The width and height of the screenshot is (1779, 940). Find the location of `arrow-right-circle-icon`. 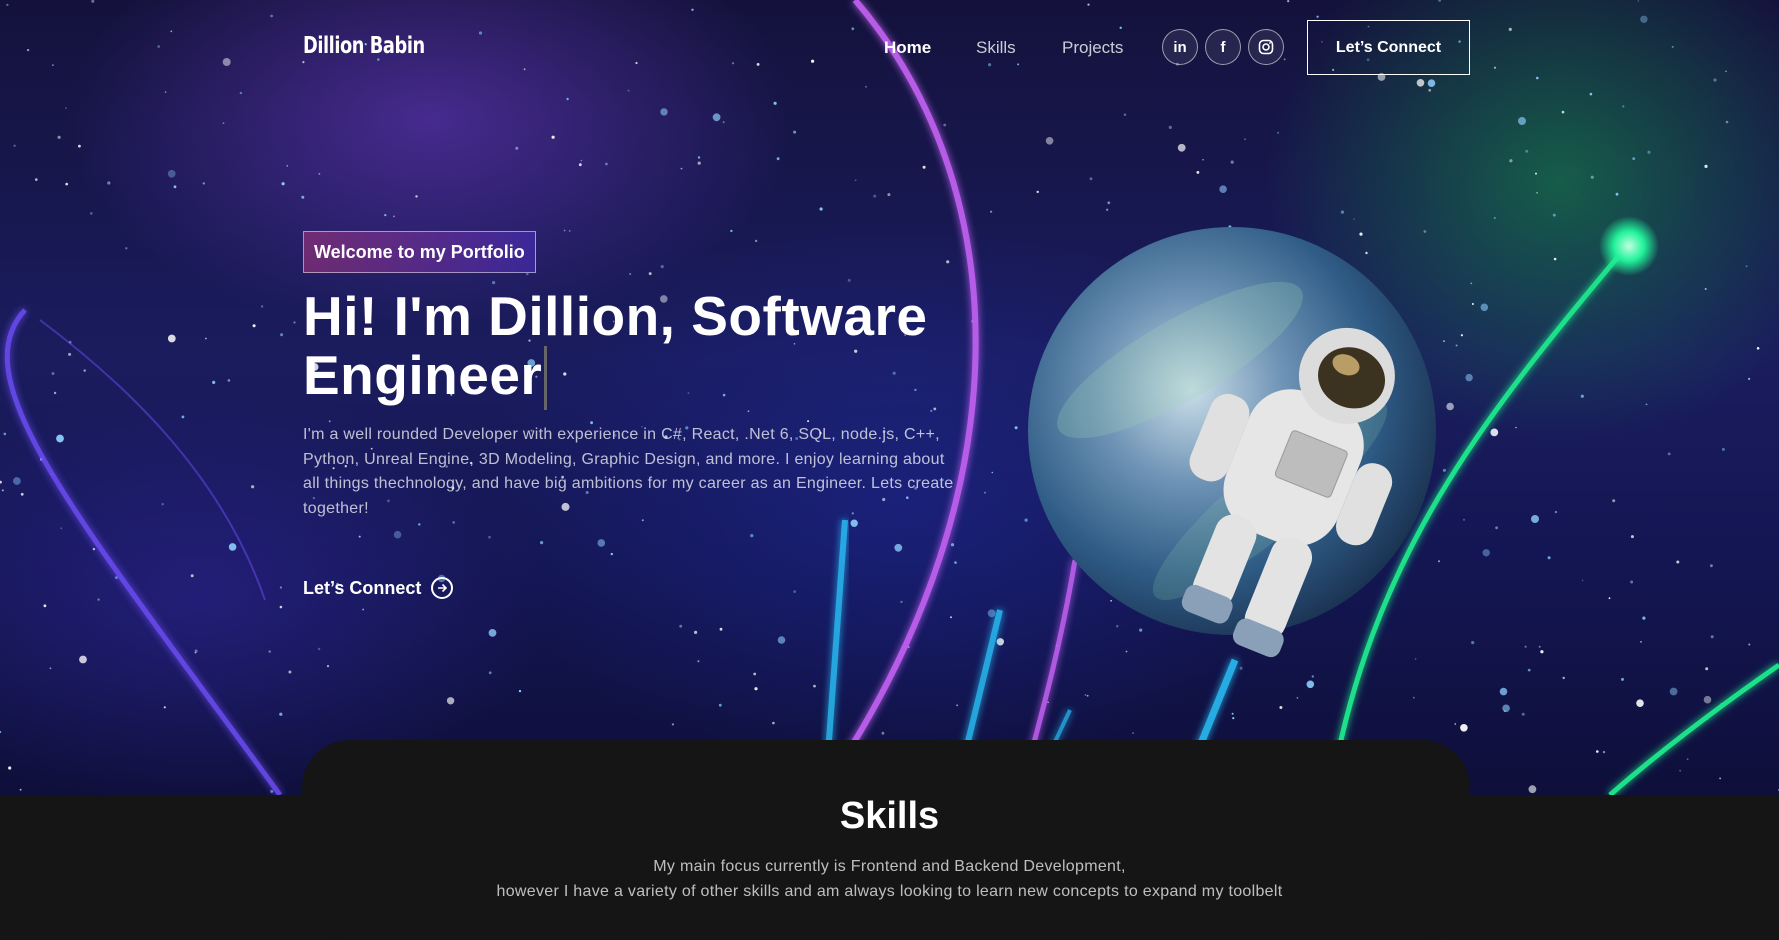

arrow-right-circle-icon is located at coordinates (442, 588).